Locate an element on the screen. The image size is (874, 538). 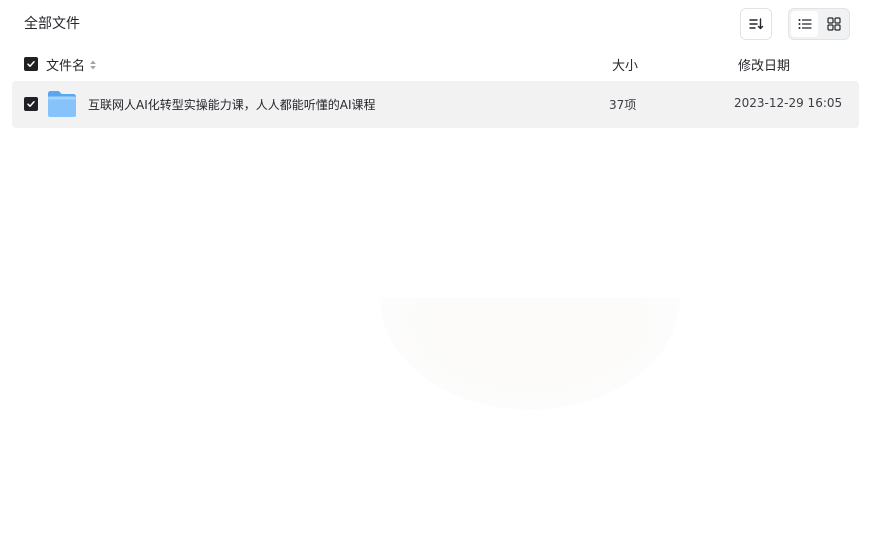
sort-list-icon is located at coordinates (756, 24).